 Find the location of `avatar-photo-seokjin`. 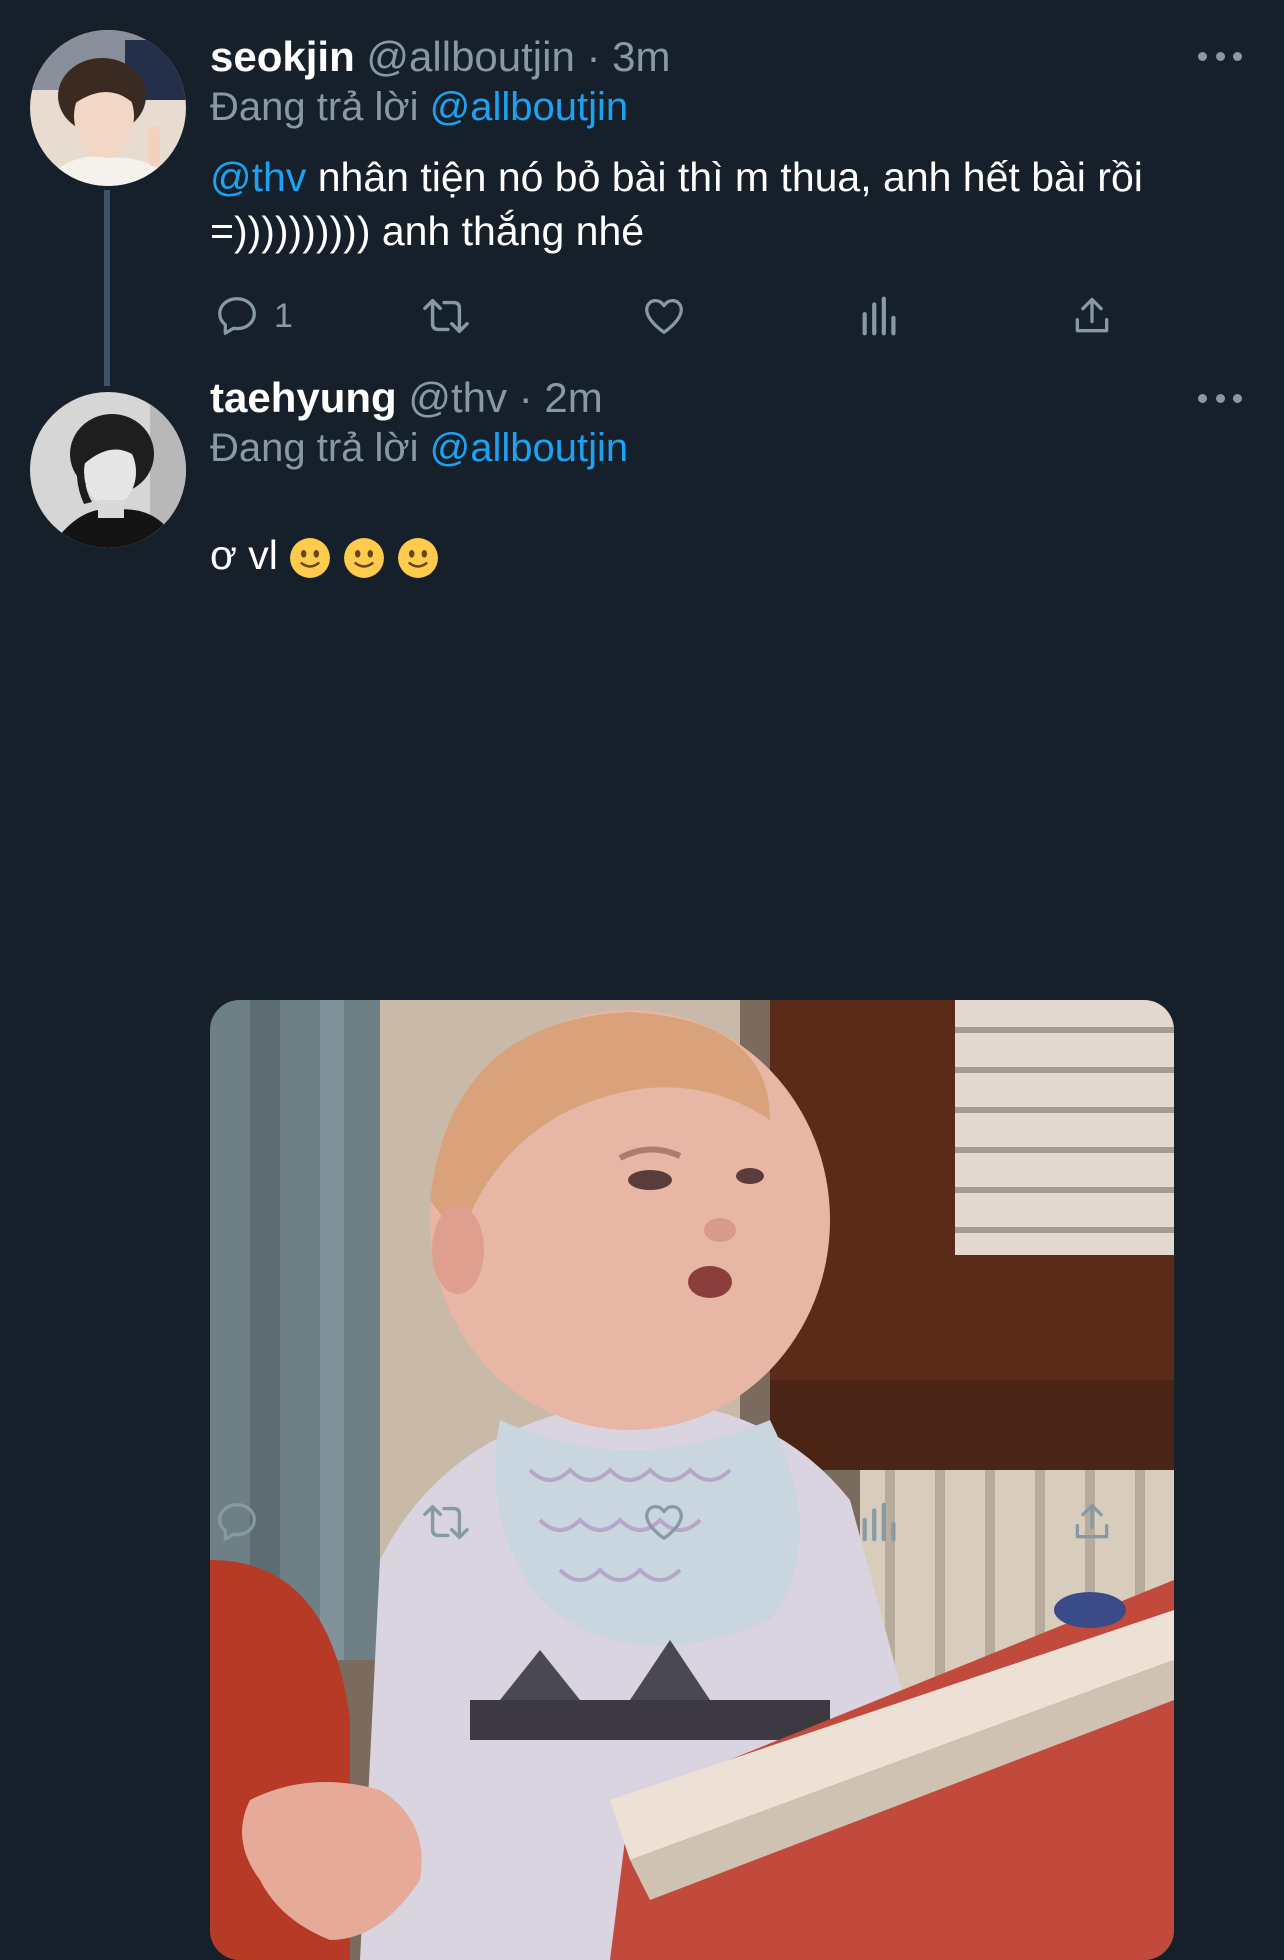

avatar-photo-seokjin is located at coordinates (108, 108).